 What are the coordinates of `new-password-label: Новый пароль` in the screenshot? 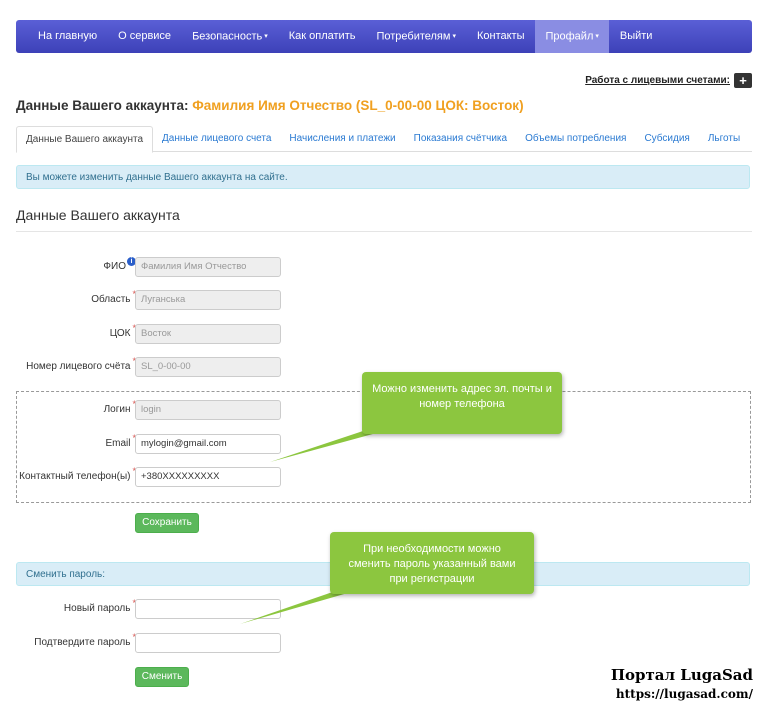 It's located at (97, 608).